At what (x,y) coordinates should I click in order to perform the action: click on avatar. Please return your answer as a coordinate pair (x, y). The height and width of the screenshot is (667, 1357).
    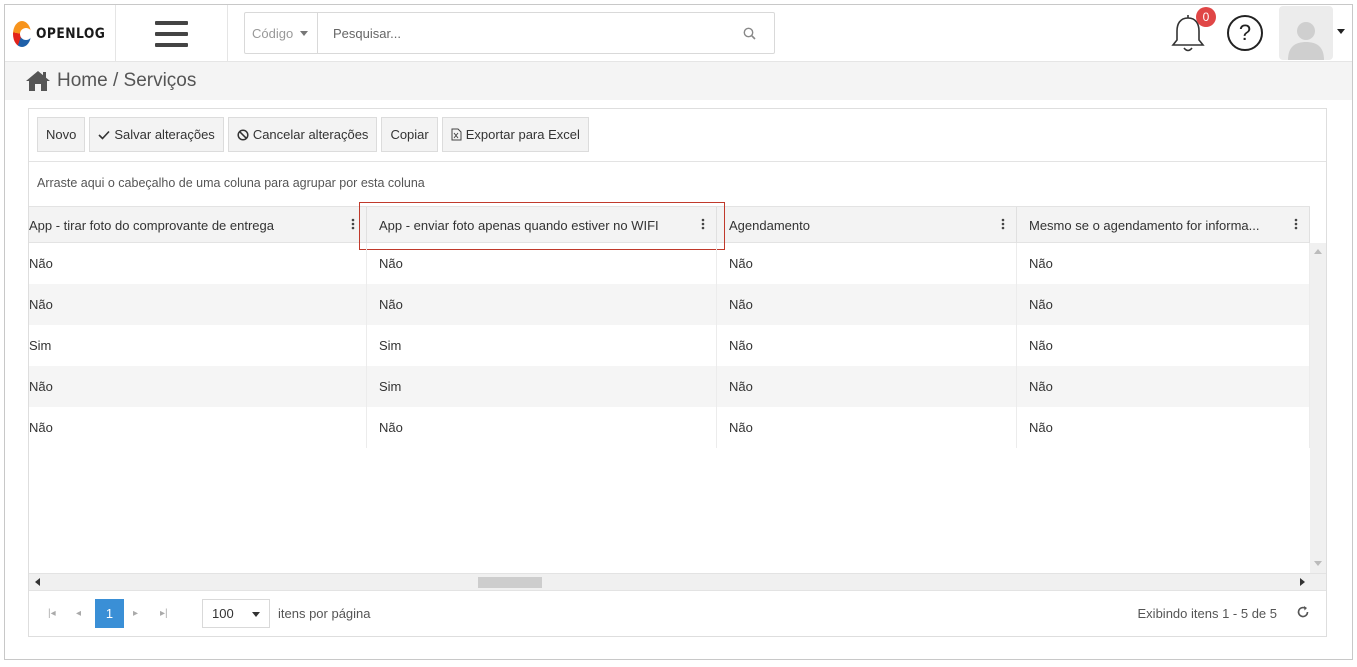
    Looking at the image, I should click on (1306, 33).